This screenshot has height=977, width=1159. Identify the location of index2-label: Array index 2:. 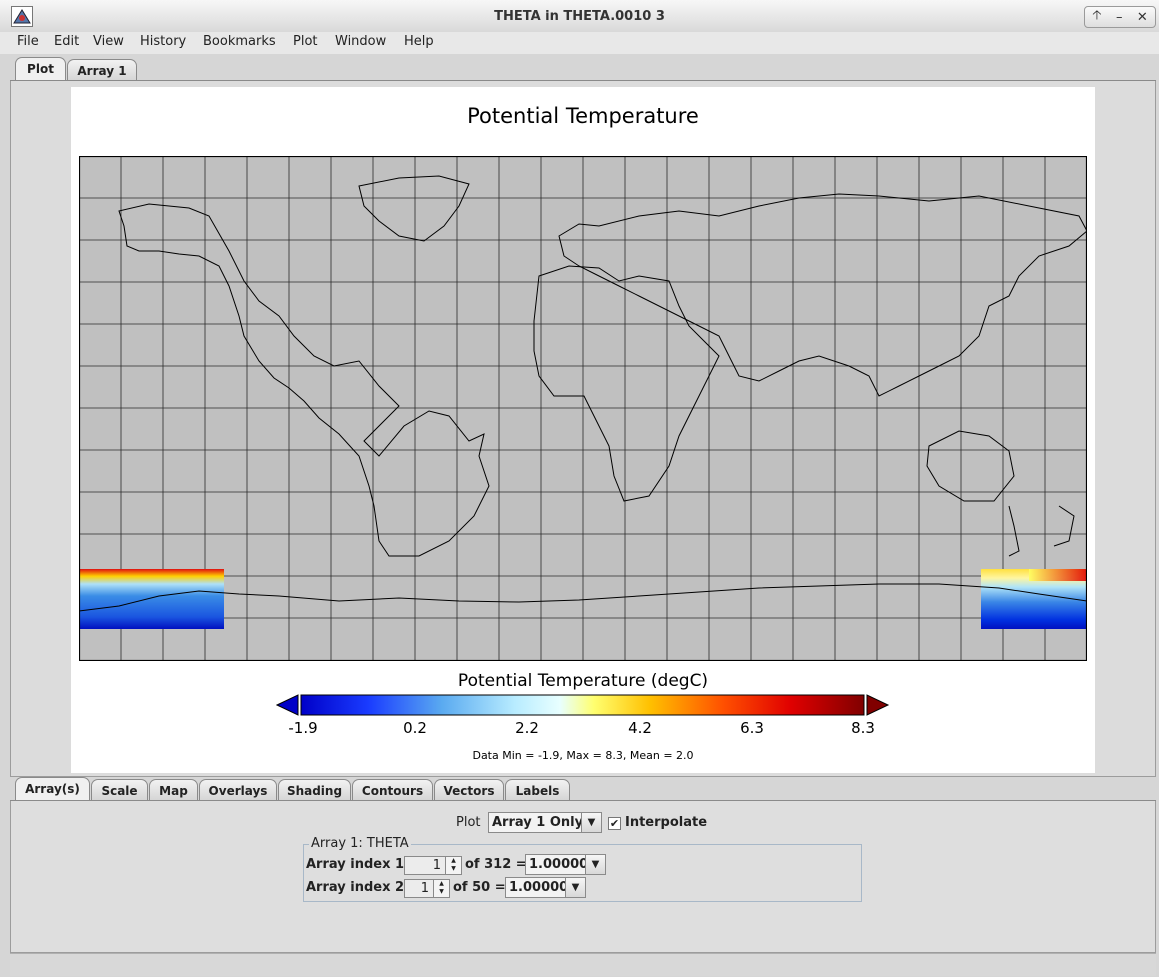
(358, 887).